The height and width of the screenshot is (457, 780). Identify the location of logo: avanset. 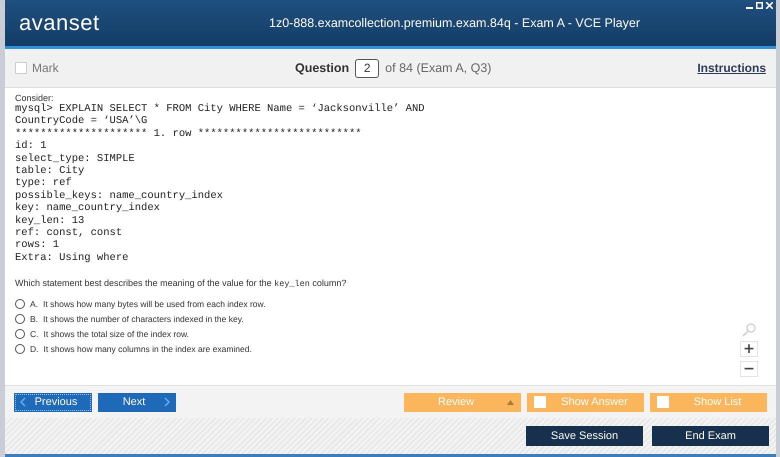
(59, 23).